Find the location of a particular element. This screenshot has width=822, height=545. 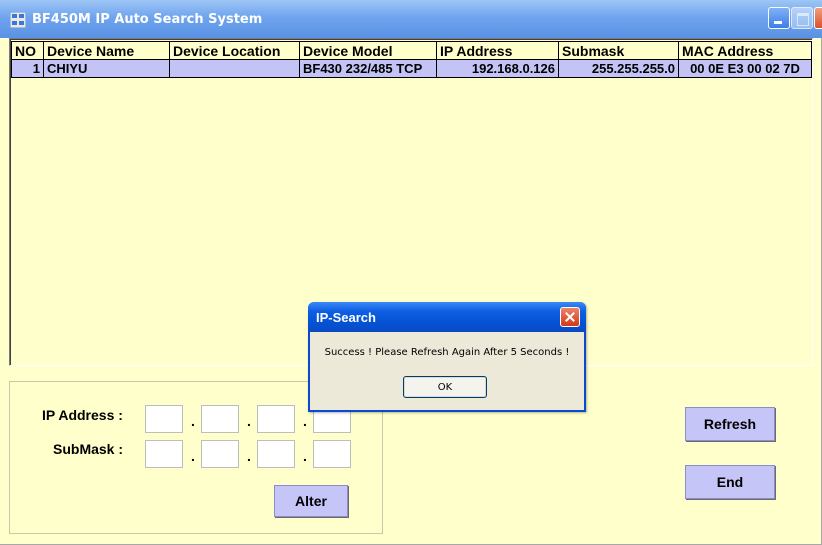

dialog-title-bar: IP-Search is located at coordinates (447, 317).